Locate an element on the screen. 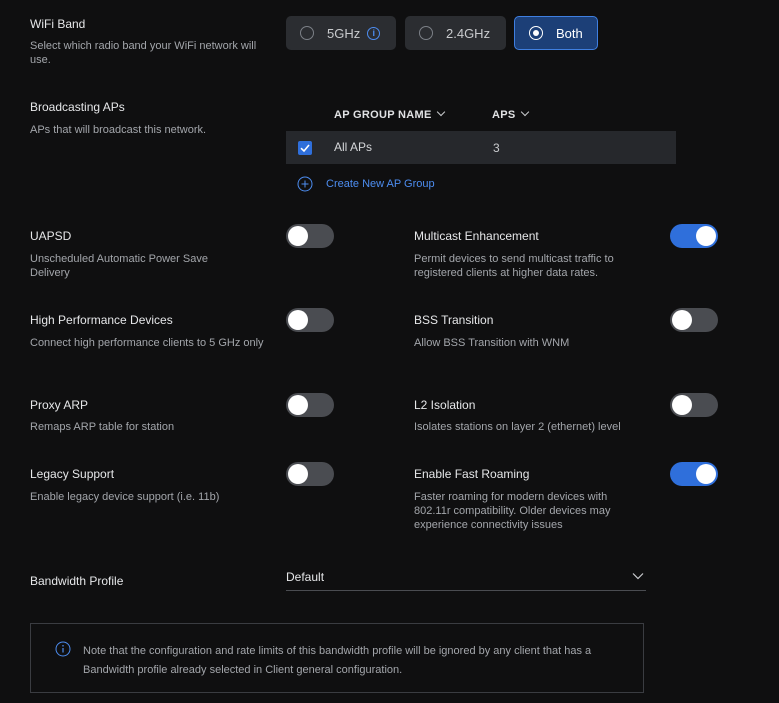 The image size is (779, 703). band-option-2-4ghz: 2.4GHz is located at coordinates (455, 33).